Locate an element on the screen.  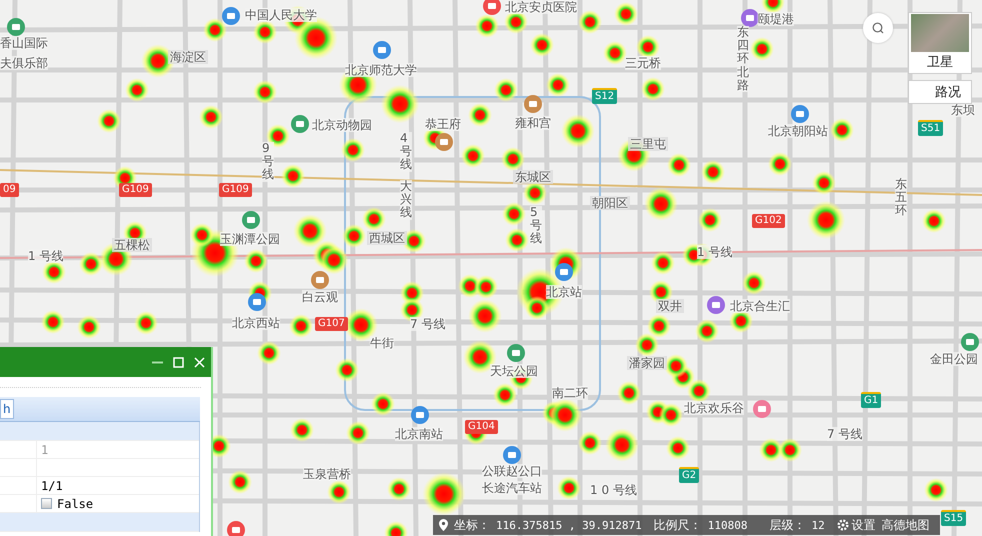
map-label: 颐堤港 is located at coordinates (776, 19).